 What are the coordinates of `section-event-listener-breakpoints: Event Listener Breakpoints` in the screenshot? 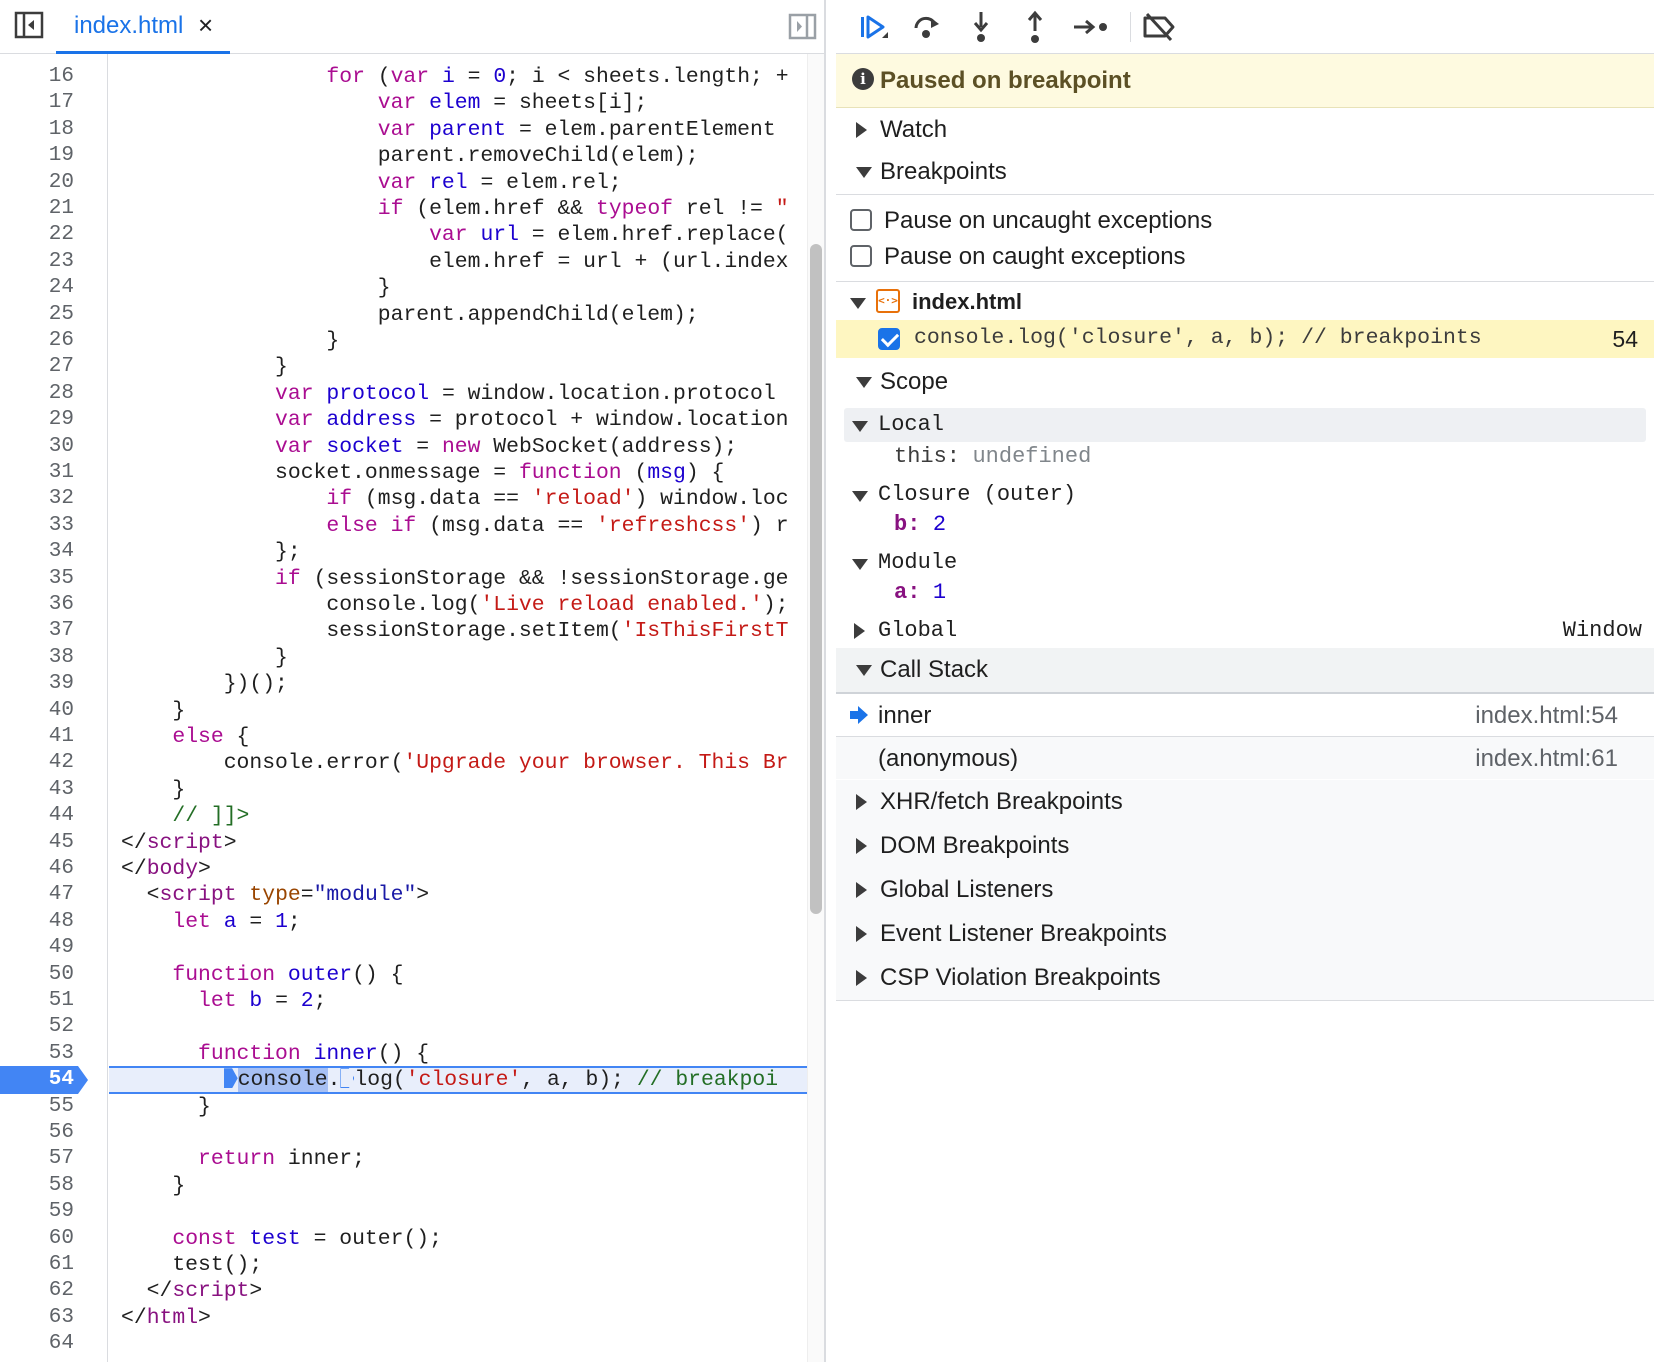 It's located at (1245, 934).